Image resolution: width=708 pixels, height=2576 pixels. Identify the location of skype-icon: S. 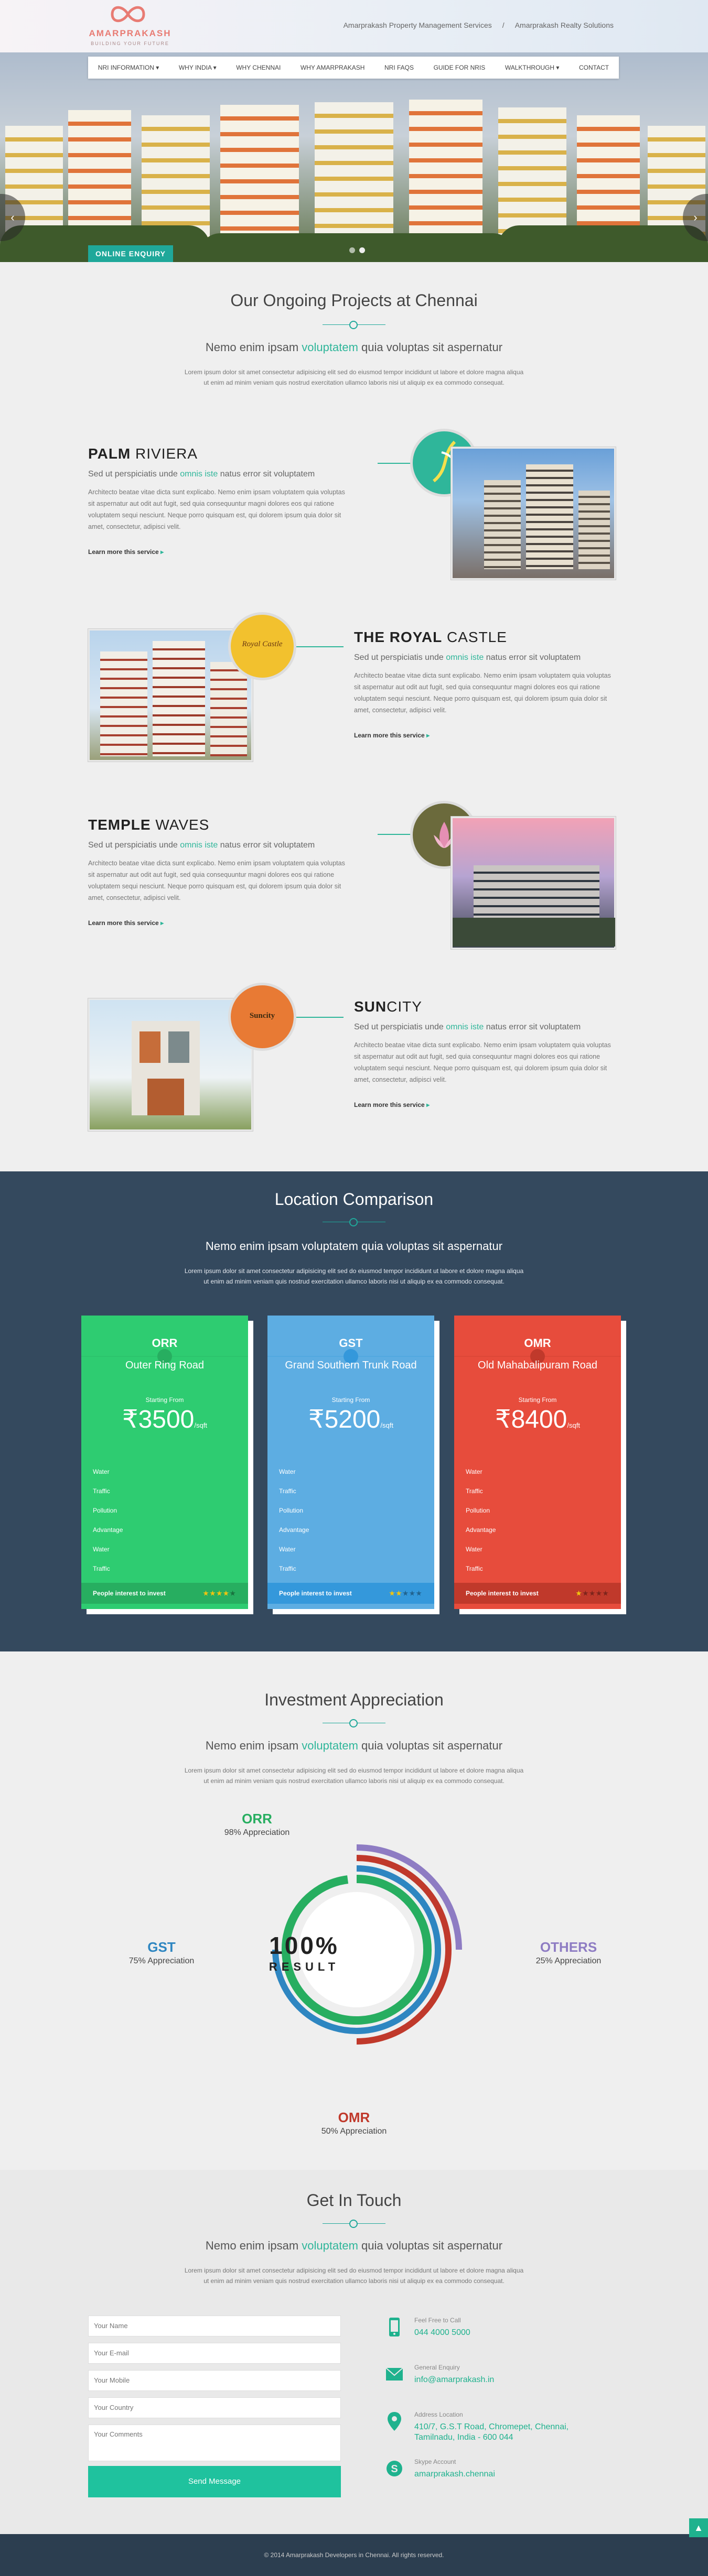
(395, 2468).